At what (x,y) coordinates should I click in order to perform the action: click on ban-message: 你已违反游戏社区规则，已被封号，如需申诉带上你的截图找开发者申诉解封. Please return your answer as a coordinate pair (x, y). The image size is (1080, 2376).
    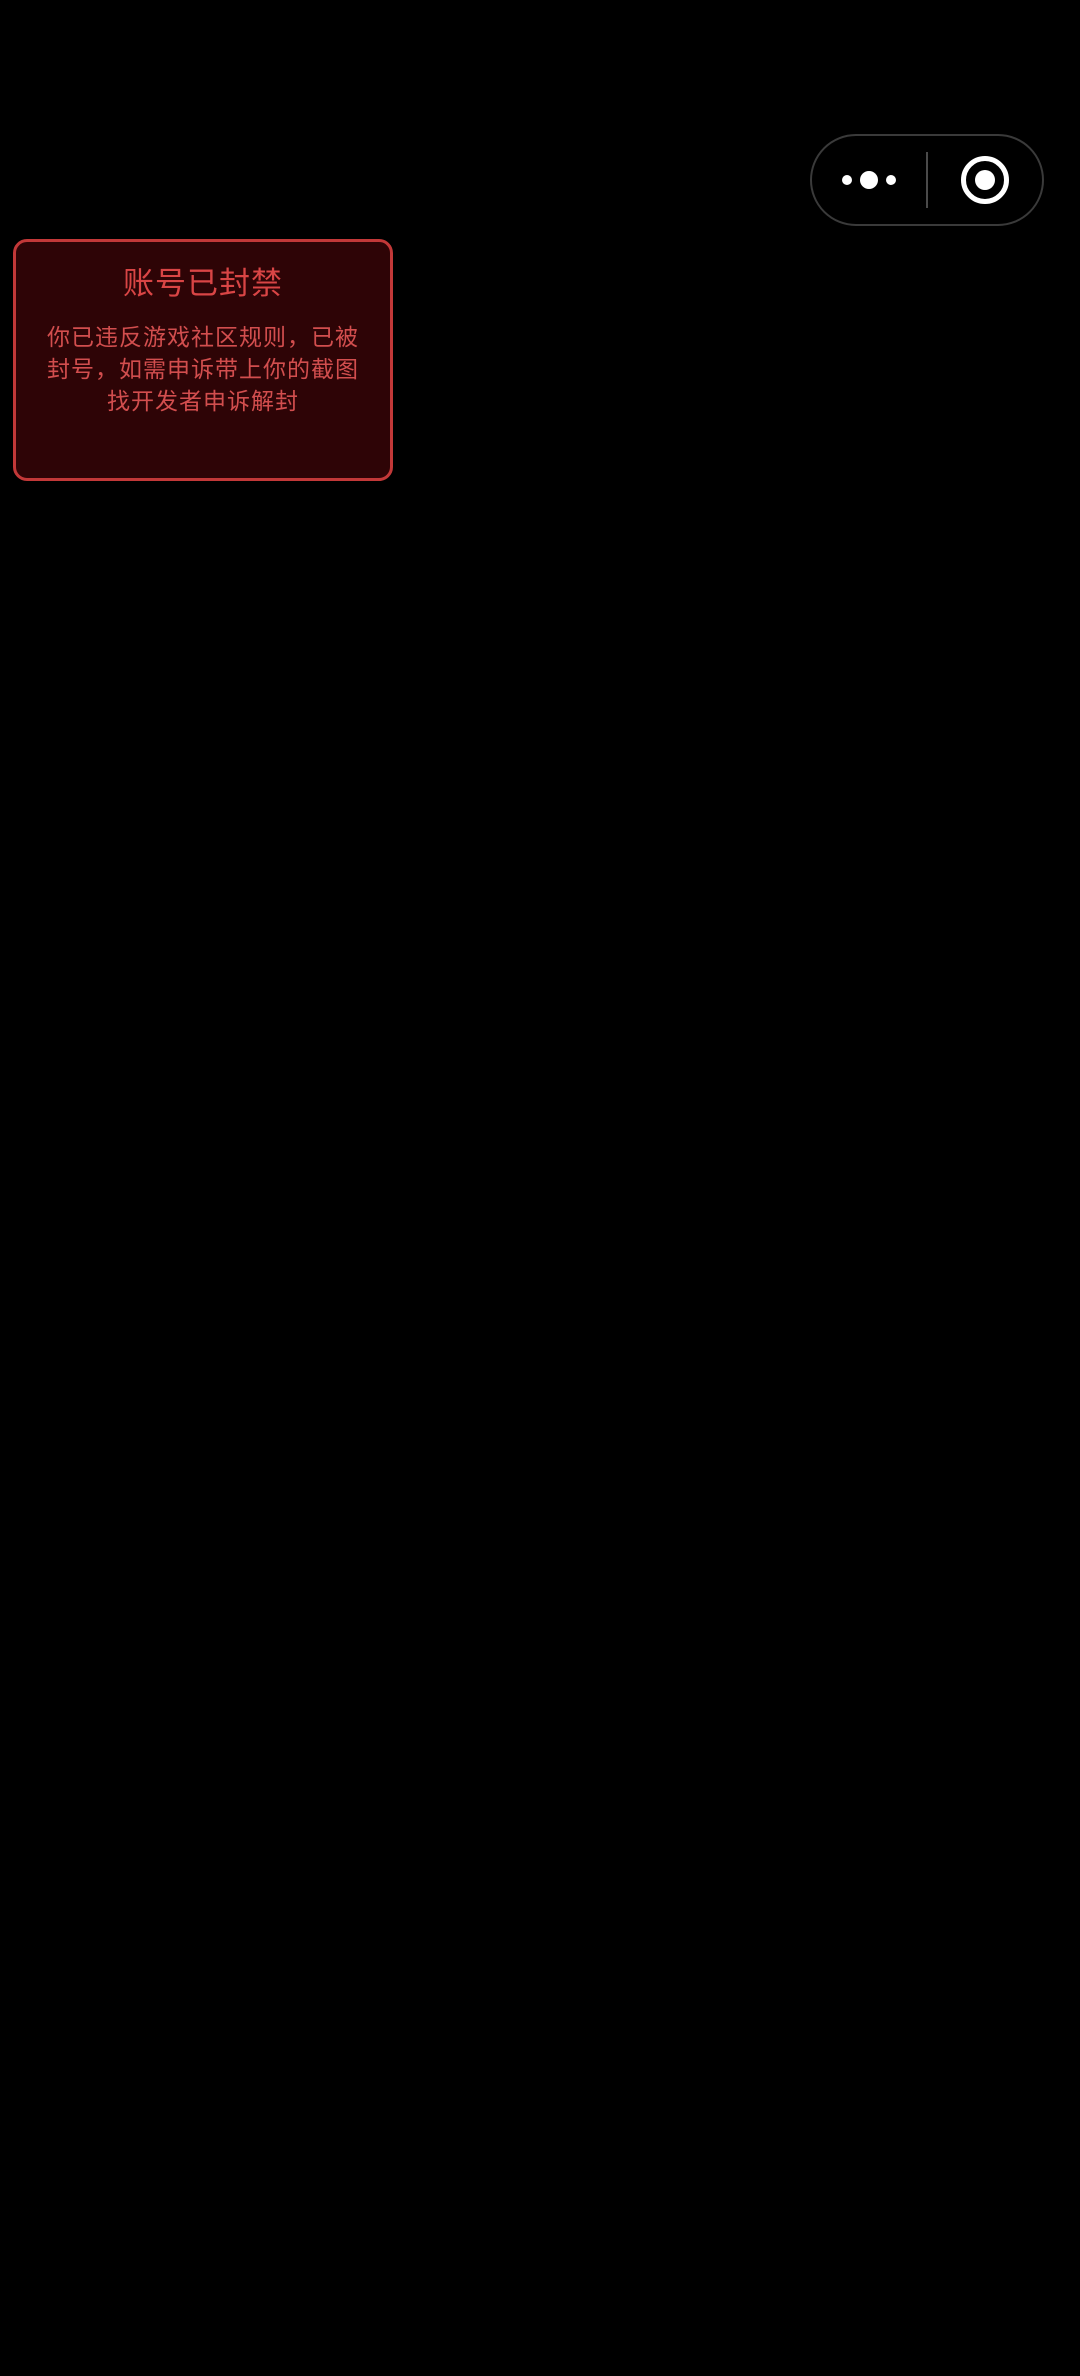
    Looking at the image, I should click on (203, 370).